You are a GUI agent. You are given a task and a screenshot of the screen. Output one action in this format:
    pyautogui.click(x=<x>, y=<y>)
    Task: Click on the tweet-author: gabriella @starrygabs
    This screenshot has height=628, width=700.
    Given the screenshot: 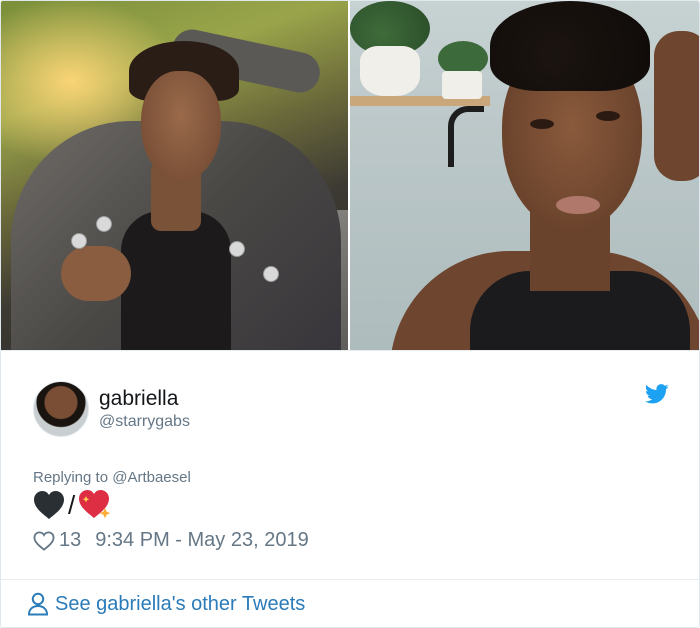 What is the action you would take?
    pyautogui.click(x=111, y=409)
    